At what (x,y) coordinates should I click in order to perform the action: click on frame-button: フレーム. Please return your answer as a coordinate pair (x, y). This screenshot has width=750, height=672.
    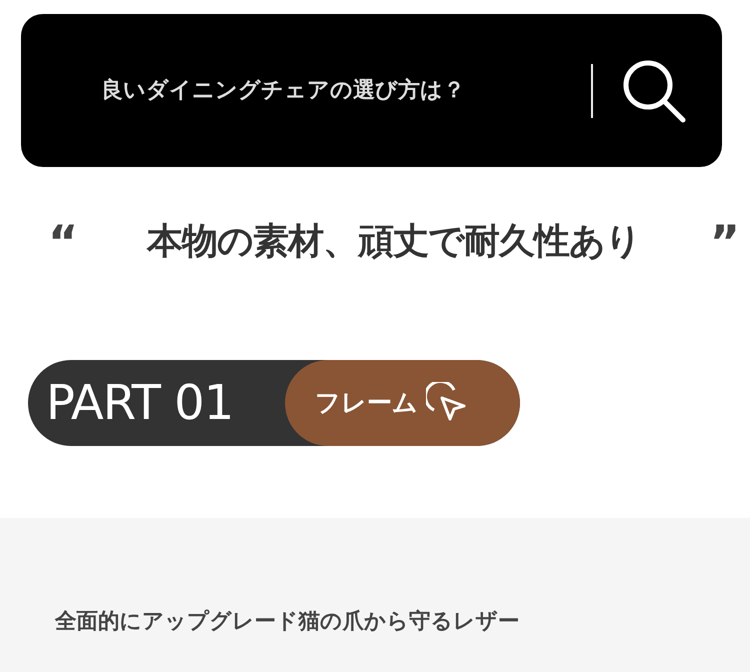
    Looking at the image, I should click on (402, 403).